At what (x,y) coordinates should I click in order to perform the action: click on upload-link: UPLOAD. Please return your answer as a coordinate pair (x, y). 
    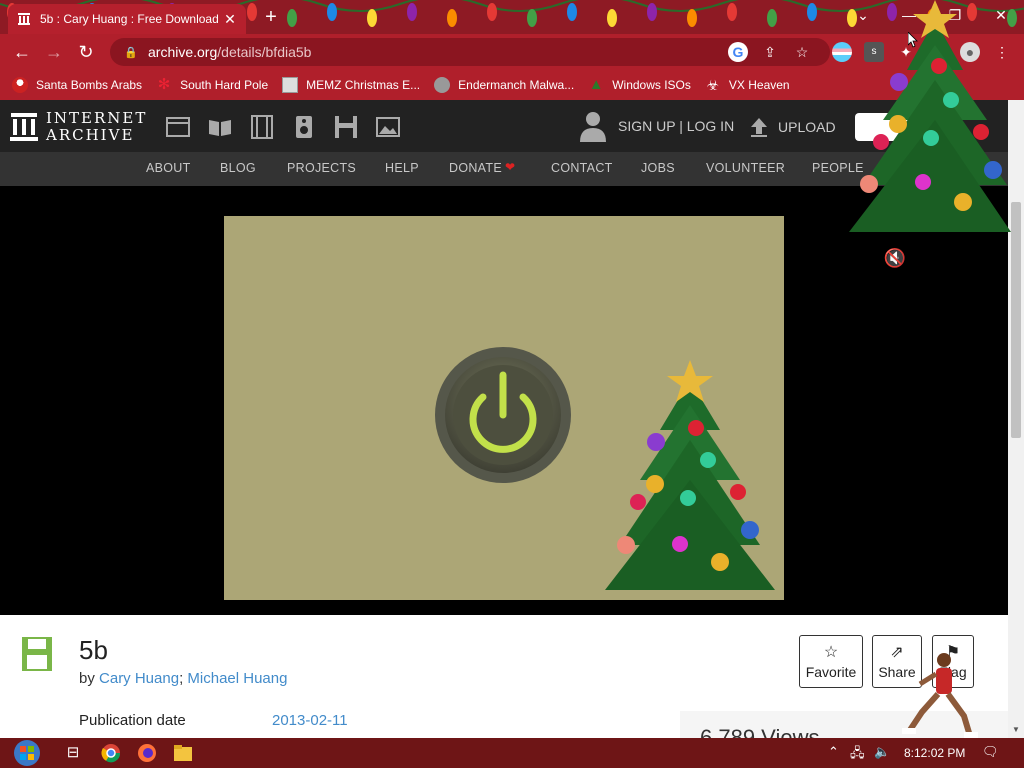
    Looking at the image, I should click on (792, 127).